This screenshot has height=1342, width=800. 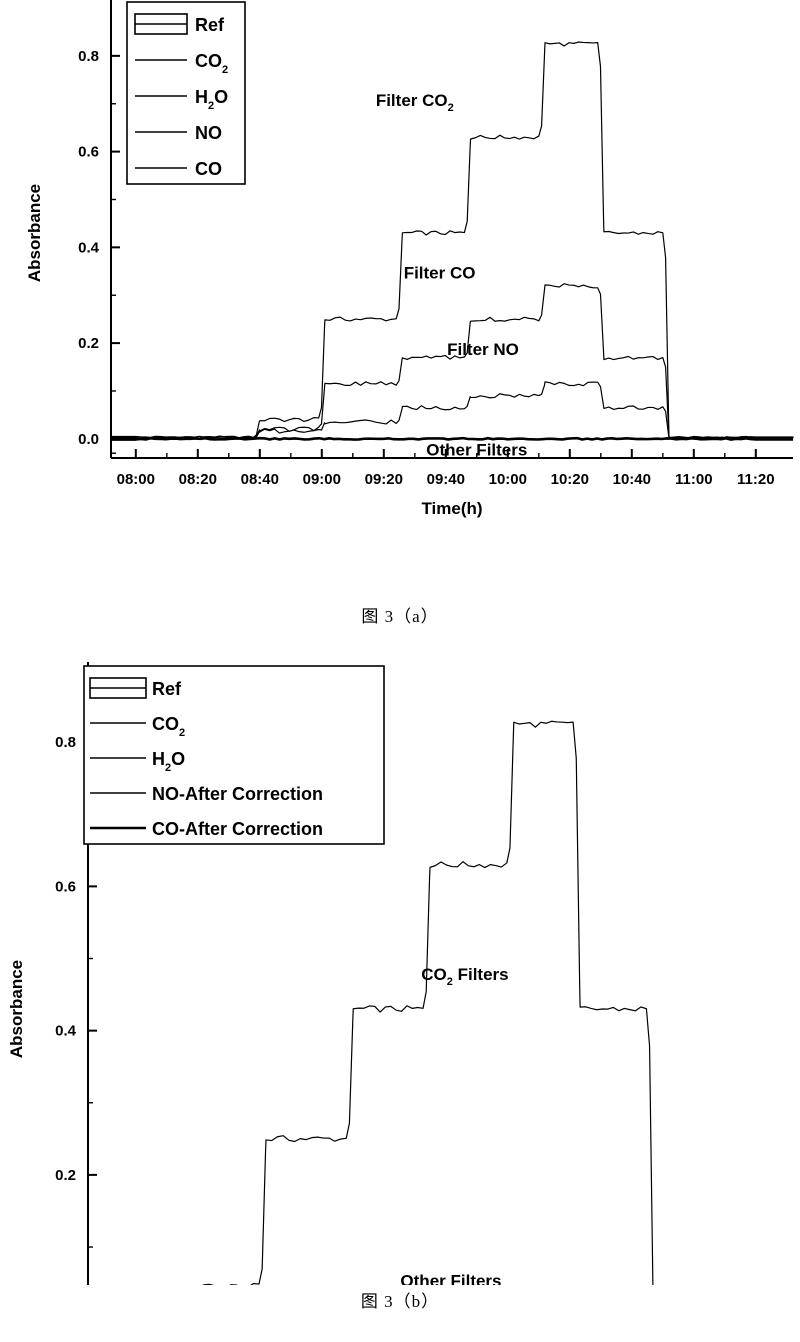 I want to click on x-tick-label: 10:20, so click(x=570, y=479).